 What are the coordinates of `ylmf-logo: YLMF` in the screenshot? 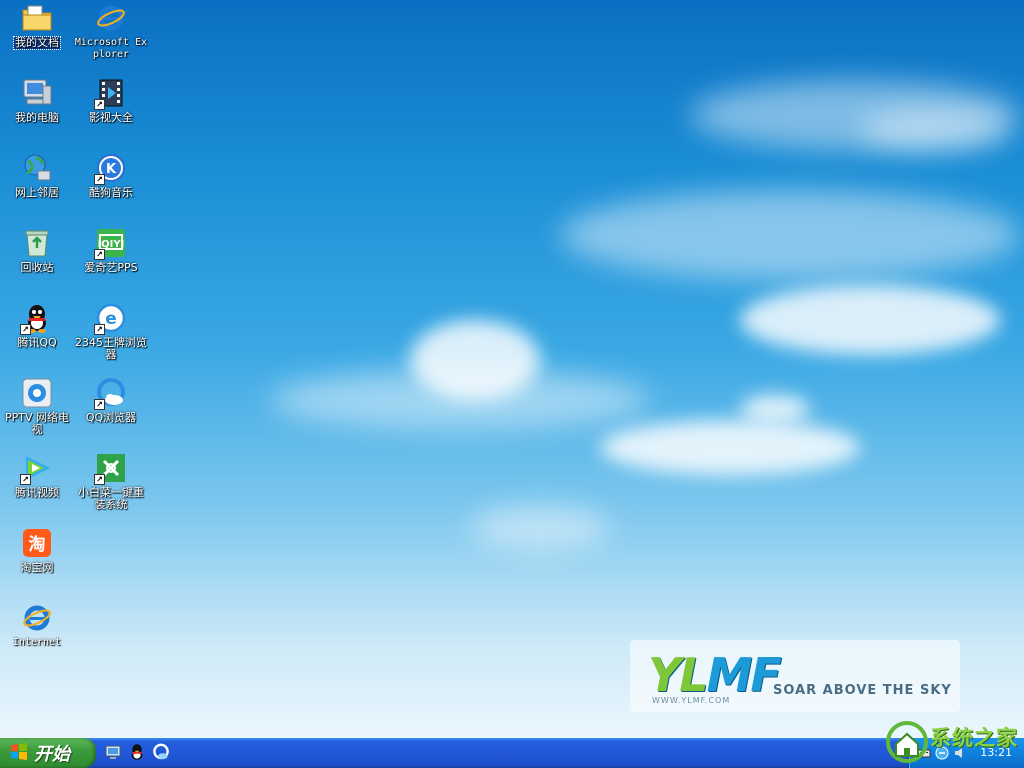 It's located at (715, 675).